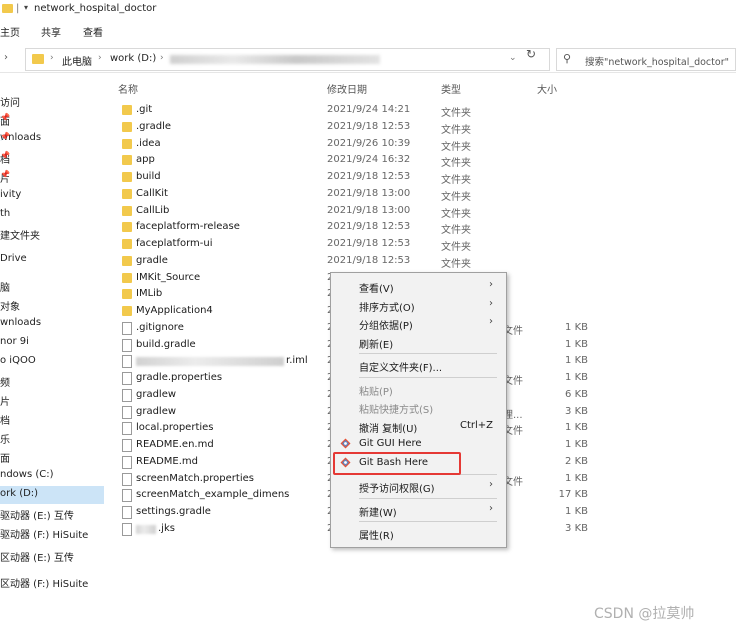  Describe the element at coordinates (93, 31) in the screenshot. I see `tab-view: 查看` at that location.